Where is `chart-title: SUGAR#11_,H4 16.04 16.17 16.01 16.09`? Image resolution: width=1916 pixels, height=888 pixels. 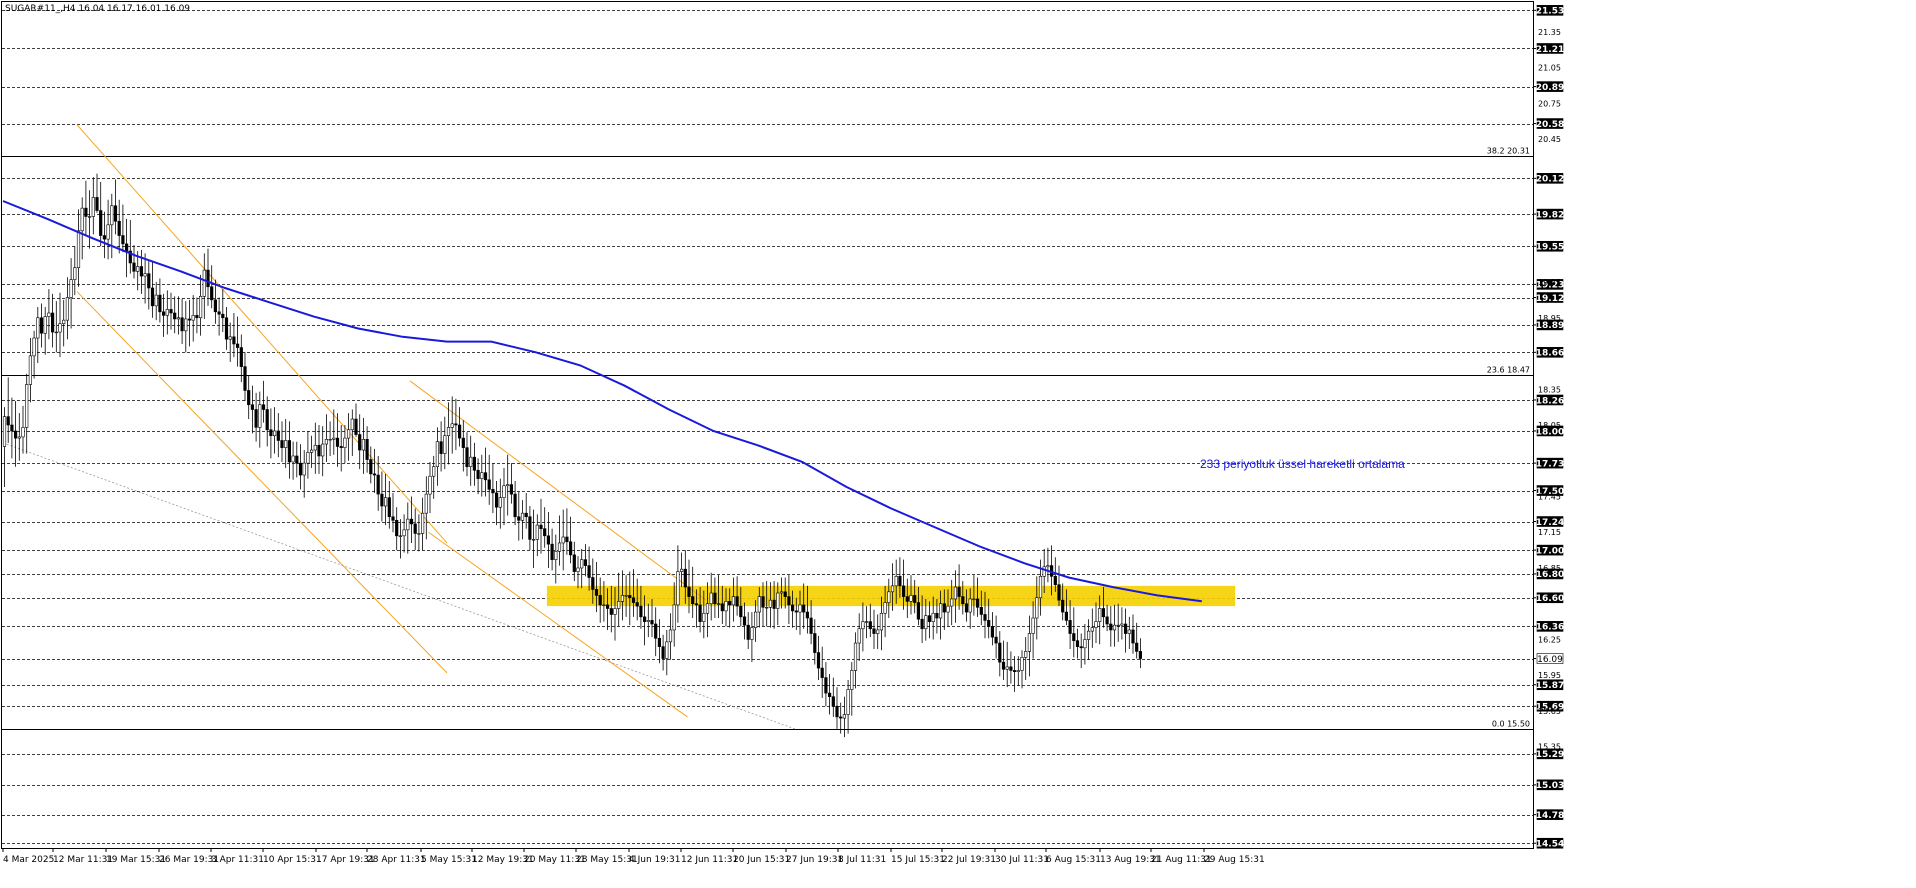 chart-title: SUGAR#11_,H4 16.04 16.17 16.01 16.09 is located at coordinates (97, 9).